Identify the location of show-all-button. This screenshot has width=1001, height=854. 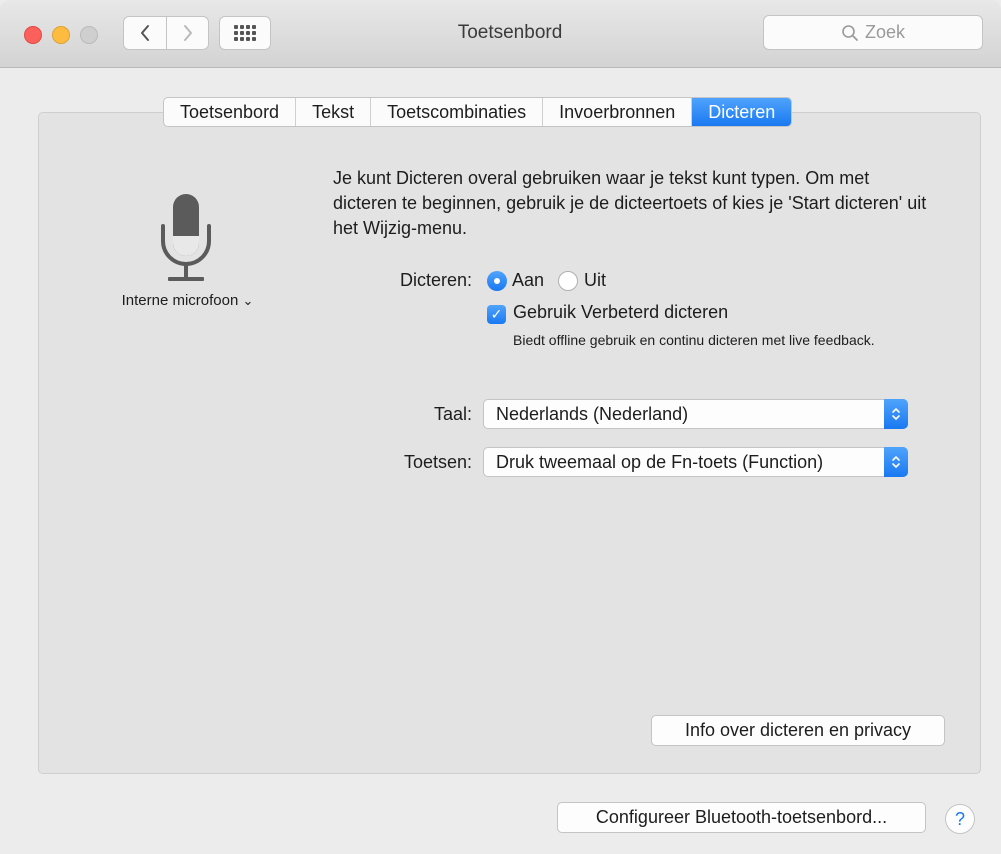
(245, 33).